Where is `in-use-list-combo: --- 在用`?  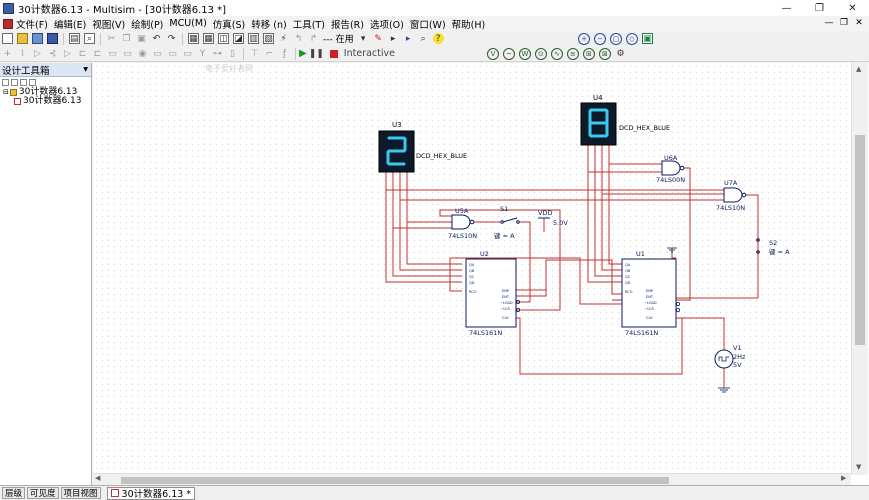
in-use-list-combo: --- 在用 is located at coordinates (338, 39).